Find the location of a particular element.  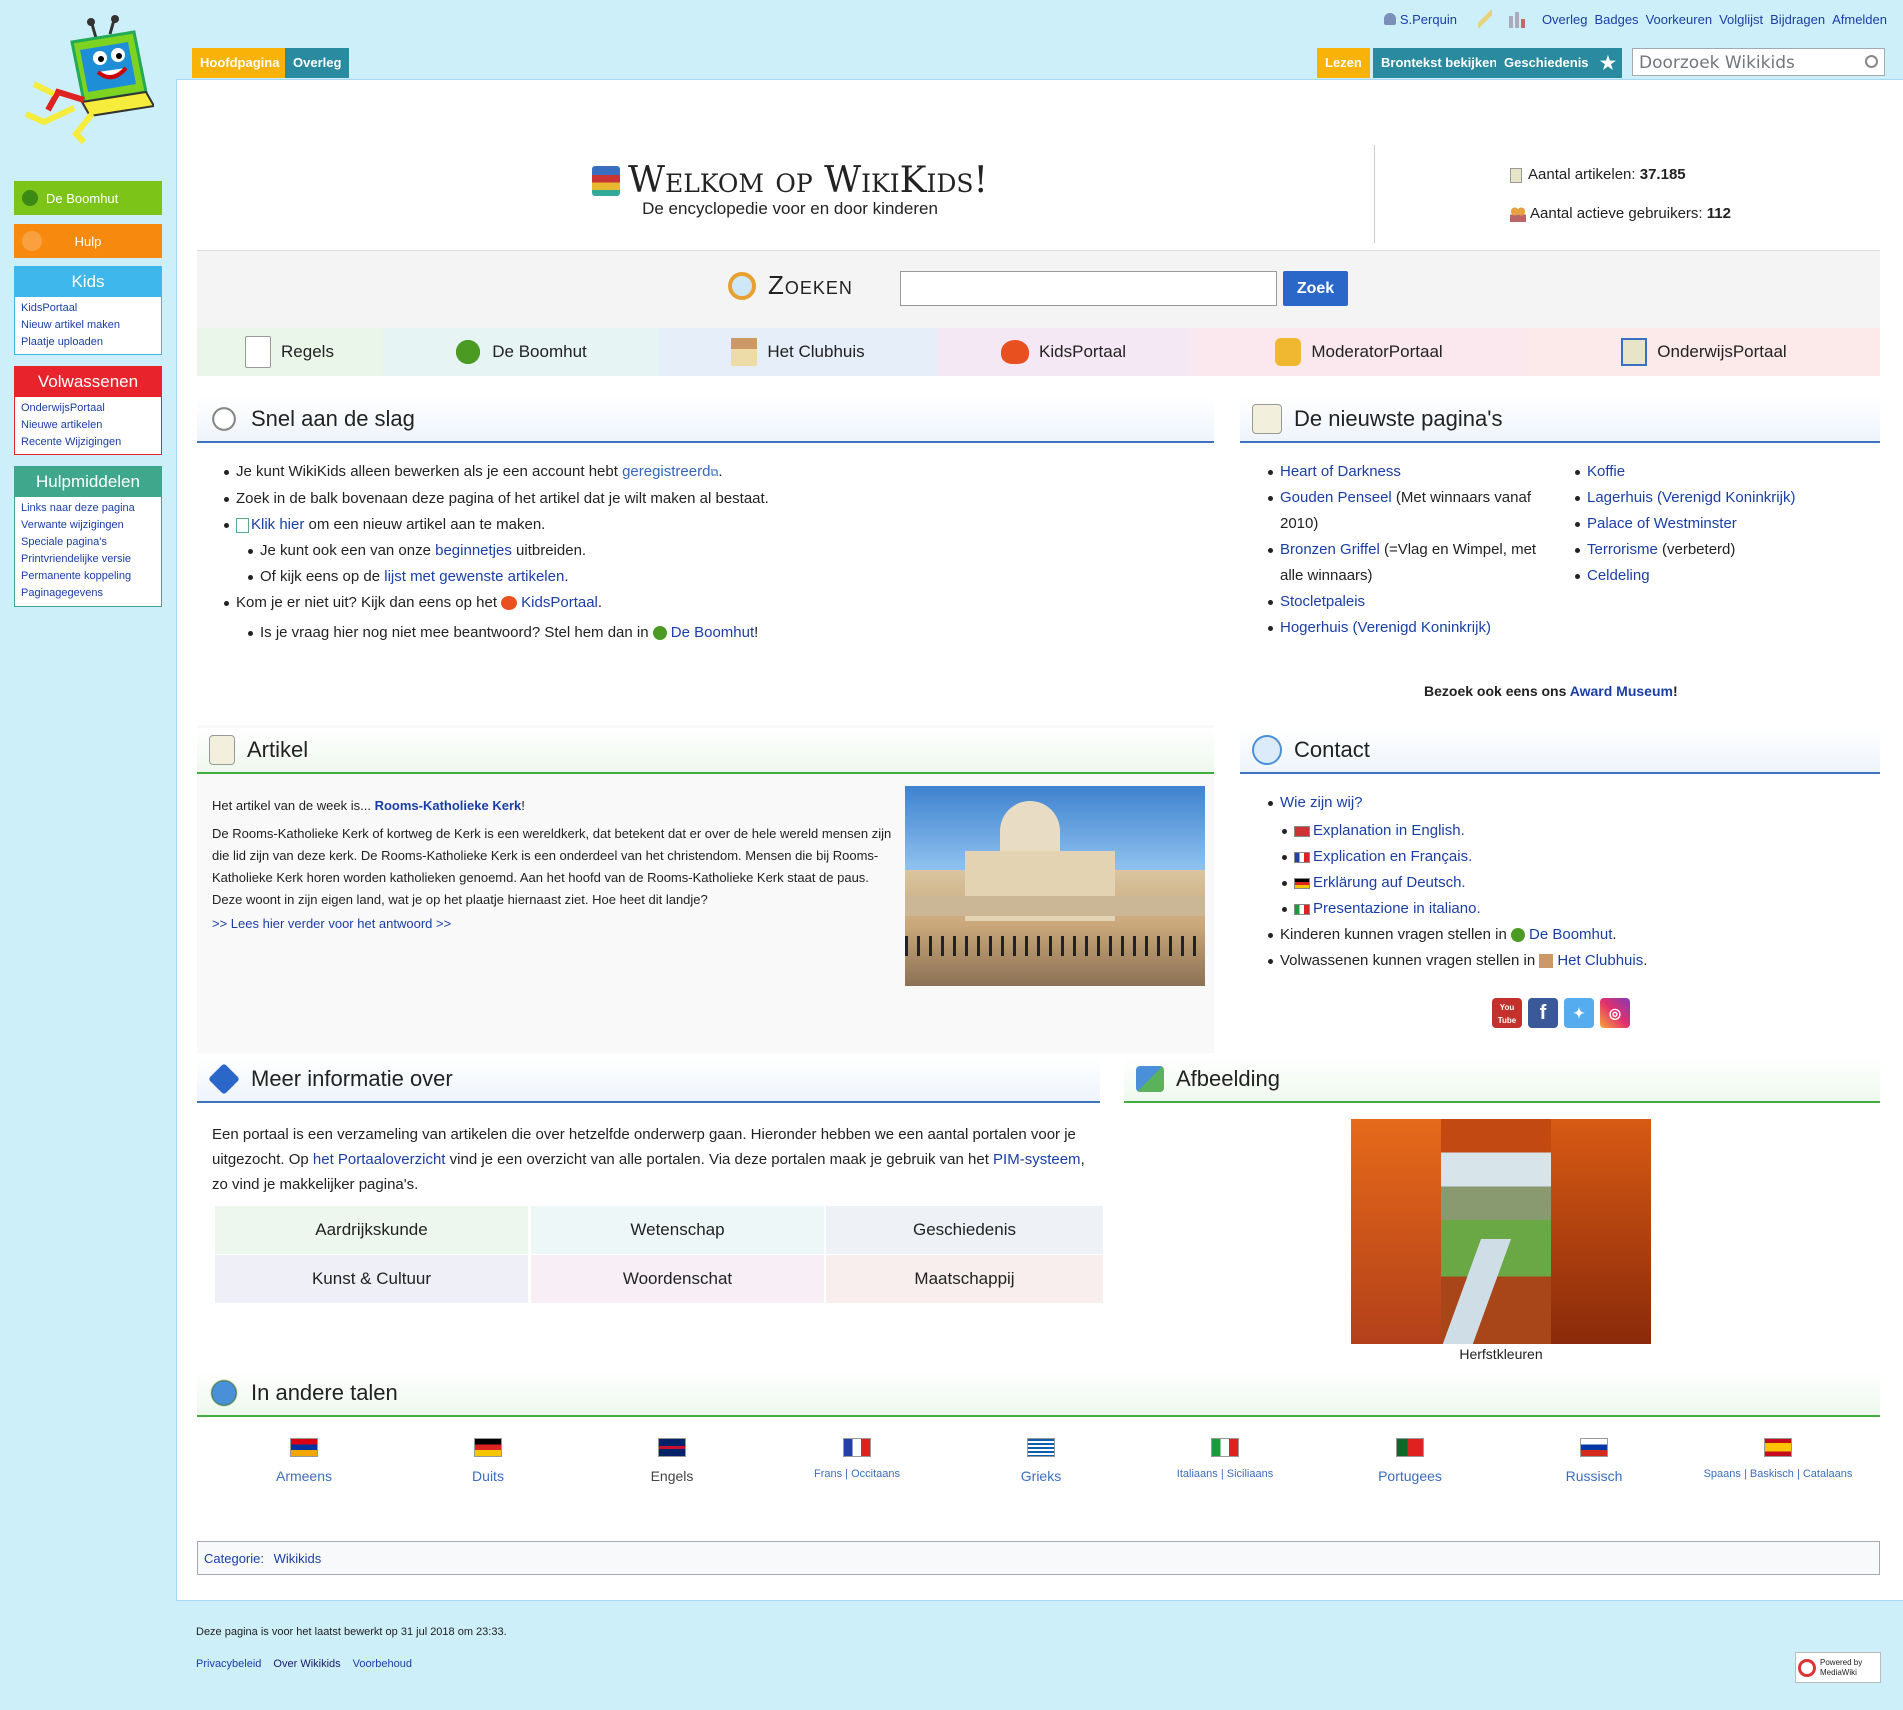

user-link: S.Perquin is located at coordinates (1420, 19).